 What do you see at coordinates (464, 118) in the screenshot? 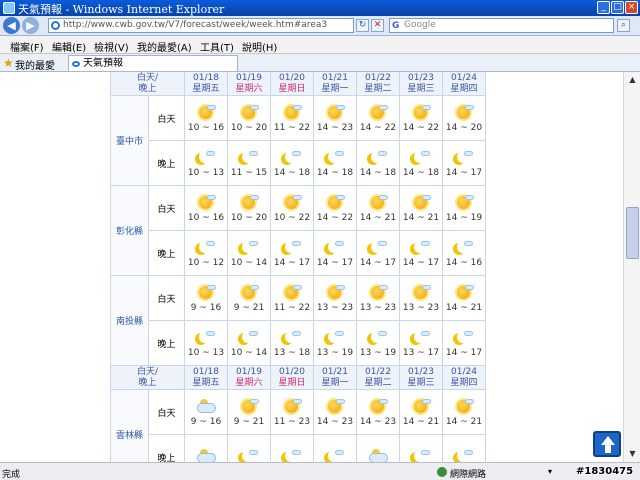
I see `forecast-cell: 14 ~ 20` at bounding box center [464, 118].